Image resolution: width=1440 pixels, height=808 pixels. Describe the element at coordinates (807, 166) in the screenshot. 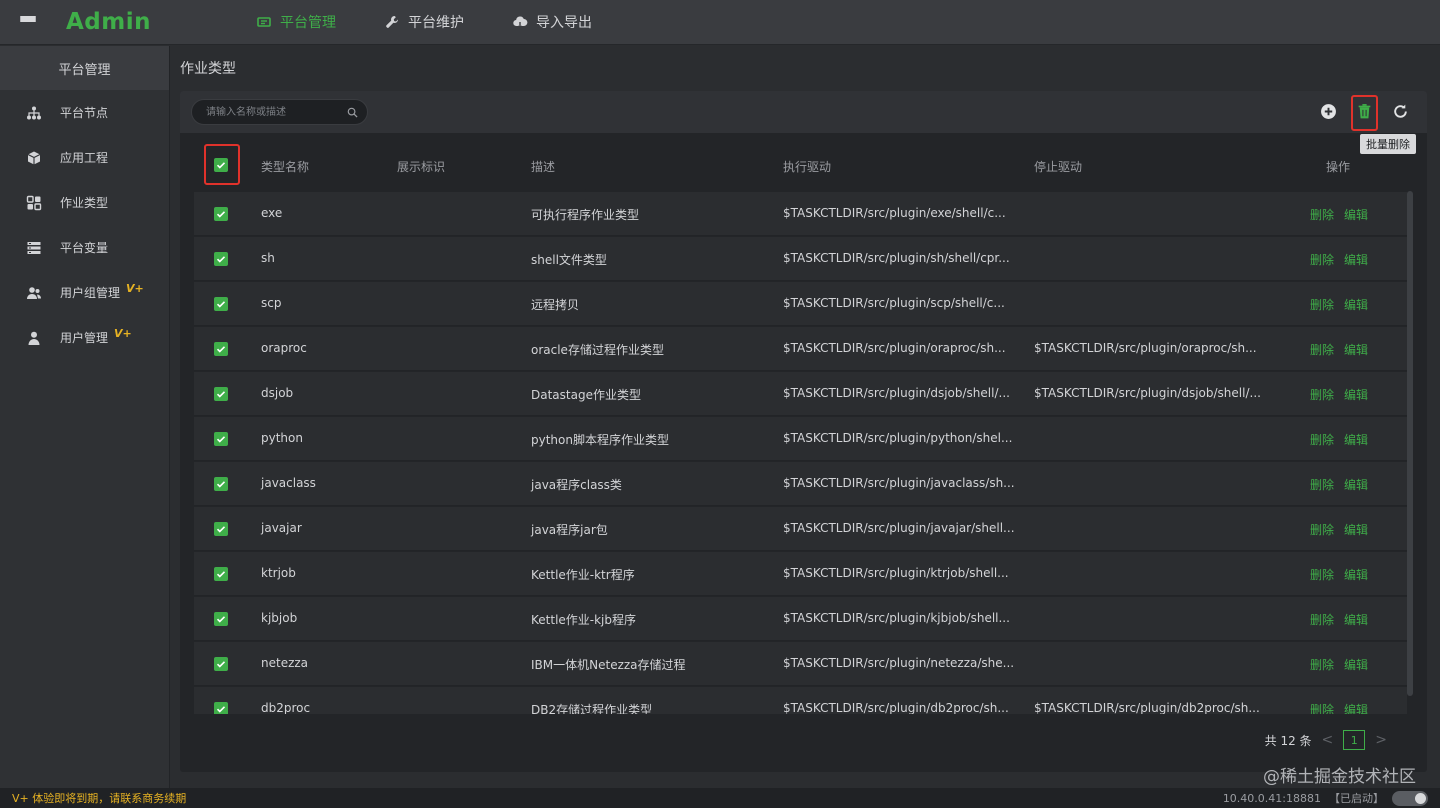

I see `column-header-exec-driver: 执行驱动` at that location.